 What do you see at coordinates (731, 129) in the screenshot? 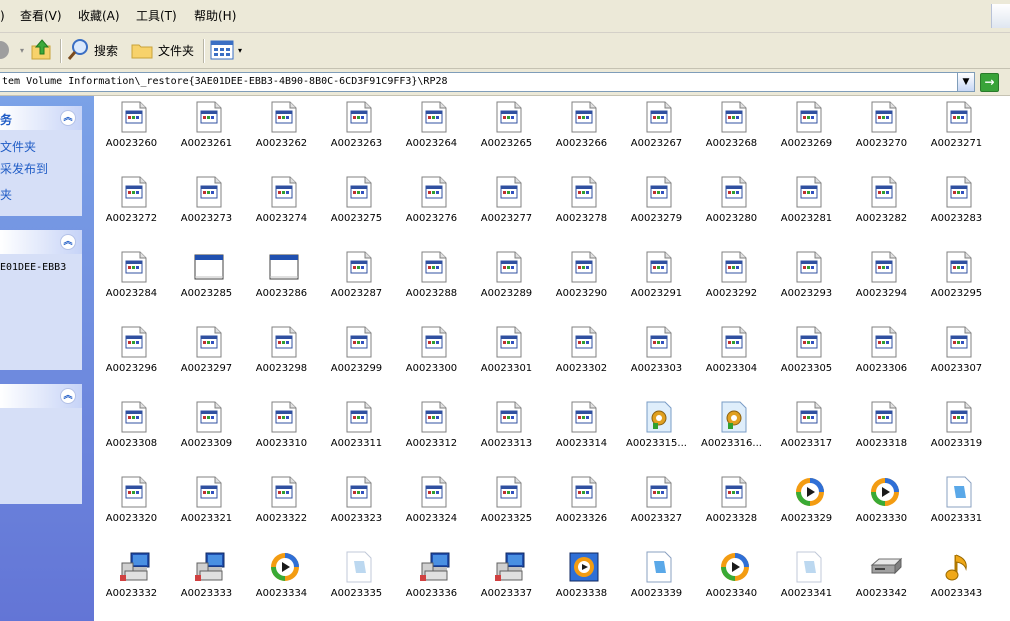
I see `file-item: A0023268` at bounding box center [731, 129].